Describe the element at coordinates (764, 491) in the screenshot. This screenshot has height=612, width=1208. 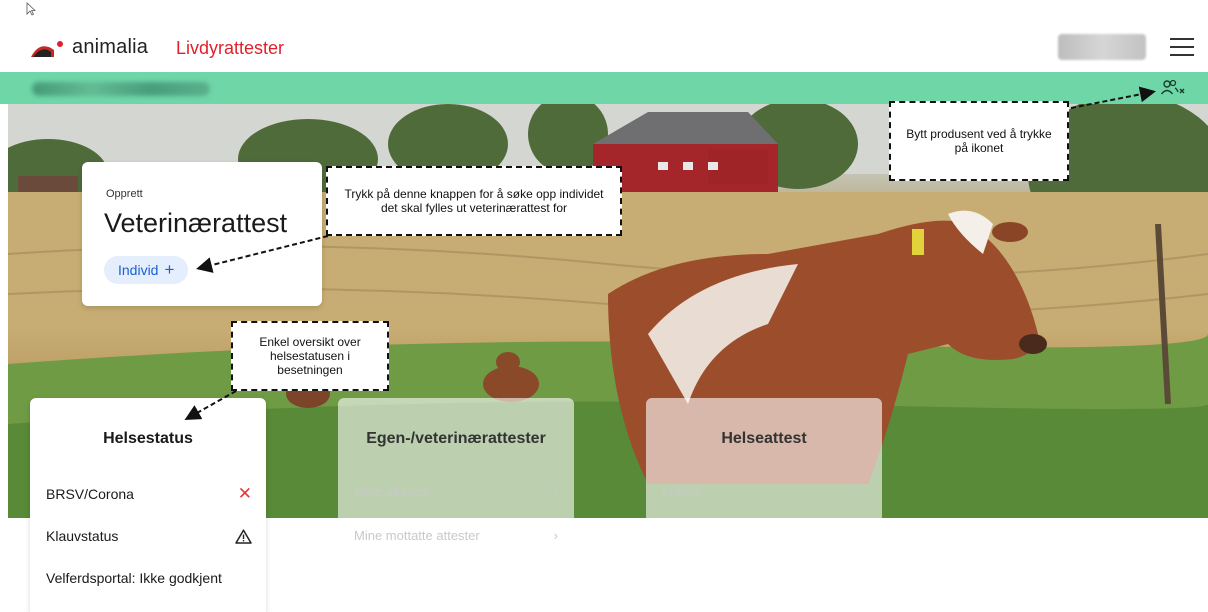
I see `link-individual: Individ ›` at that location.